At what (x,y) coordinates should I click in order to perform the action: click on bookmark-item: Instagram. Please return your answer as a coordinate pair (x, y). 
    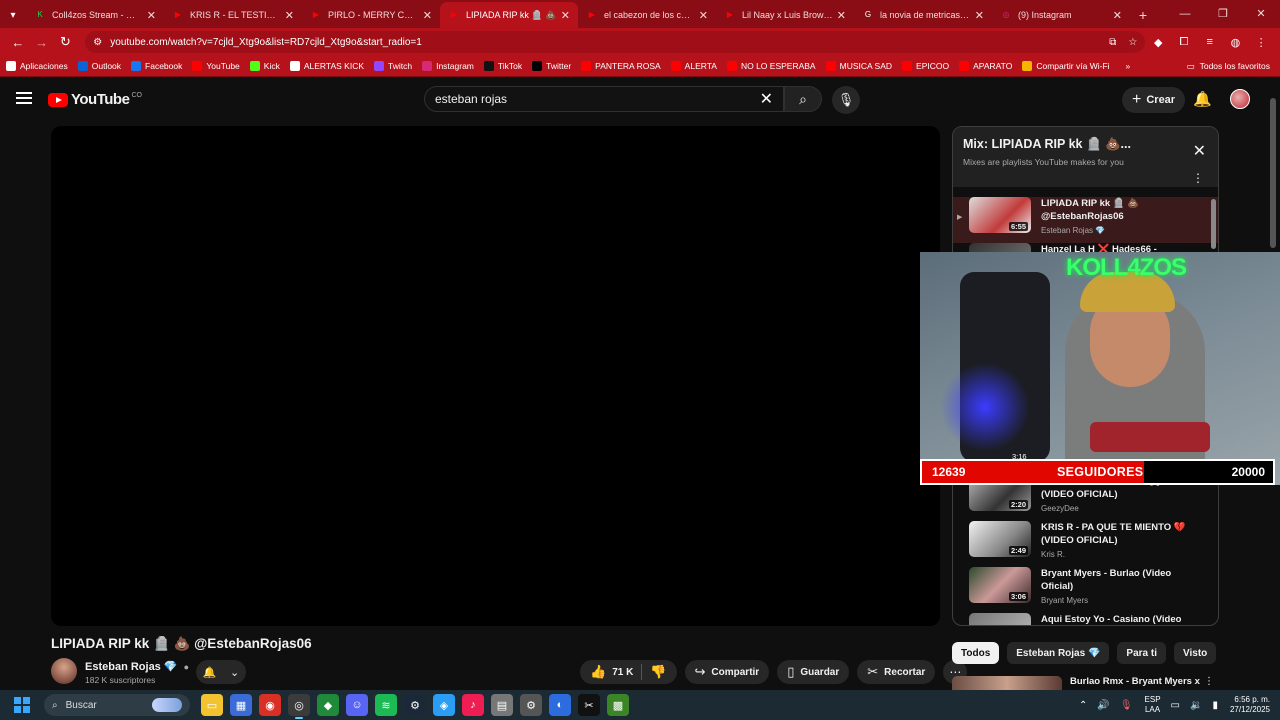
    Looking at the image, I should click on (448, 66).